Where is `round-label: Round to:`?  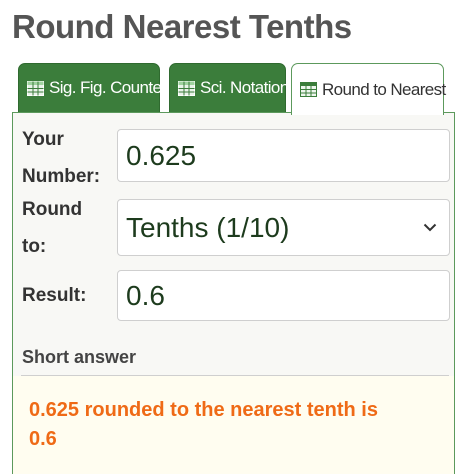
round-label: Round to: is located at coordinates (52, 228).